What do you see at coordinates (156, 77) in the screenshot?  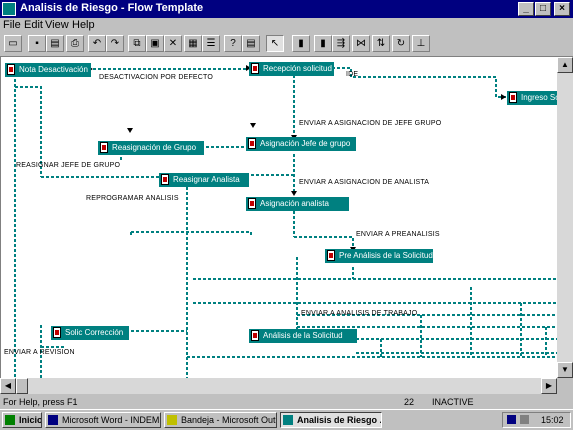 I see `label-desactivacion: DESACTIVACION POR DEFECTO` at bounding box center [156, 77].